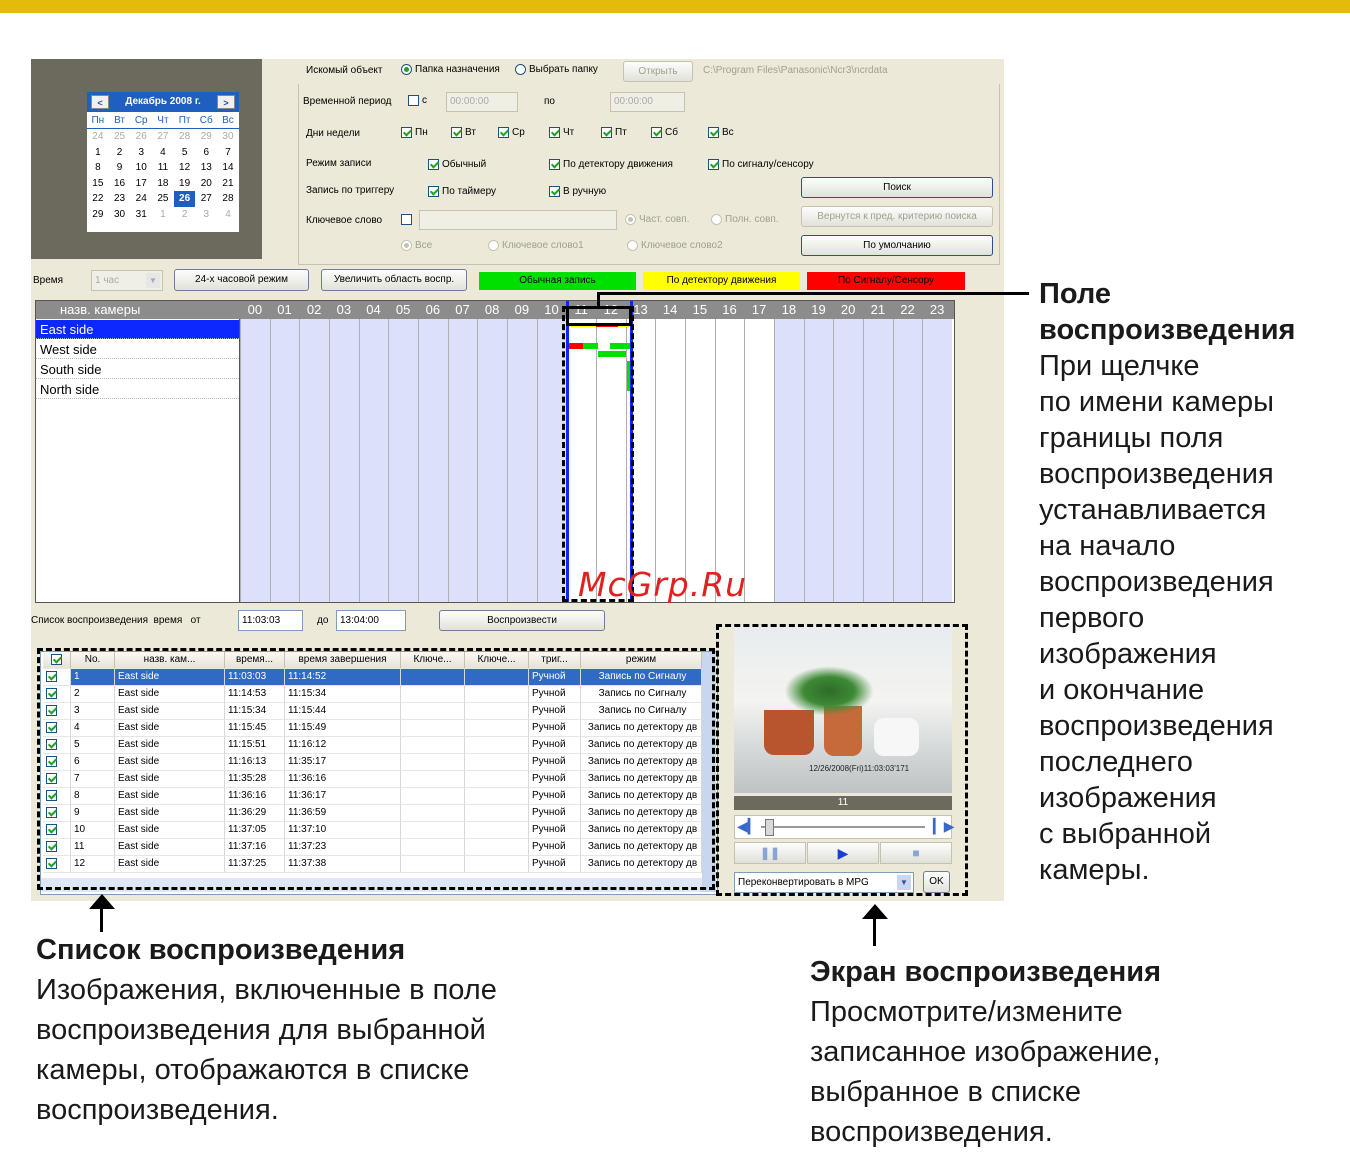  What do you see at coordinates (98, 199) in the screenshot?
I see `calendar-day: 22` at bounding box center [98, 199].